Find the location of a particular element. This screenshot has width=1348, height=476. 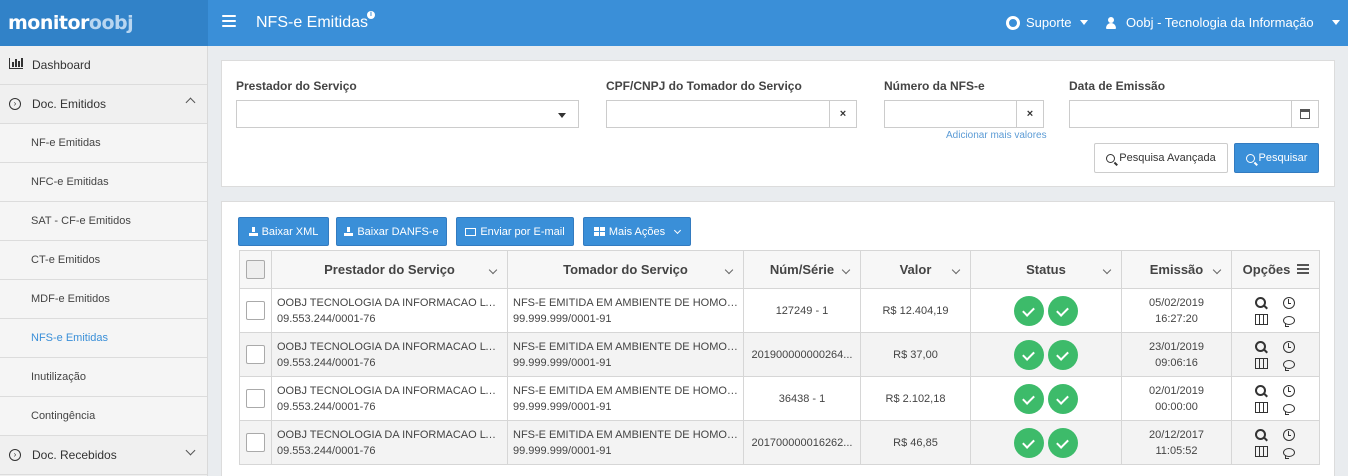

valor: R$ 46,85 is located at coordinates (915, 442).